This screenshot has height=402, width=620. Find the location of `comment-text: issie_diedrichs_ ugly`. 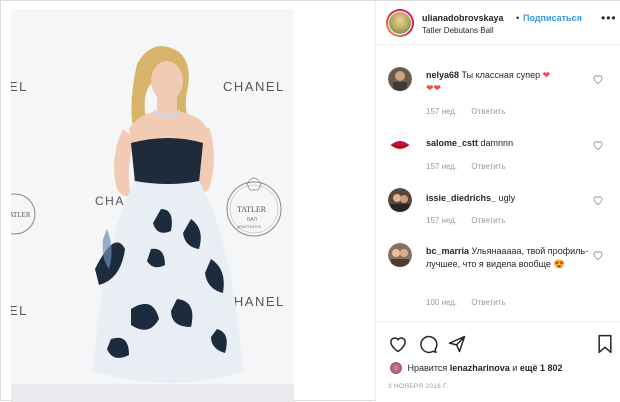

comment-text: issie_diedrichs_ ugly is located at coordinates (508, 198).